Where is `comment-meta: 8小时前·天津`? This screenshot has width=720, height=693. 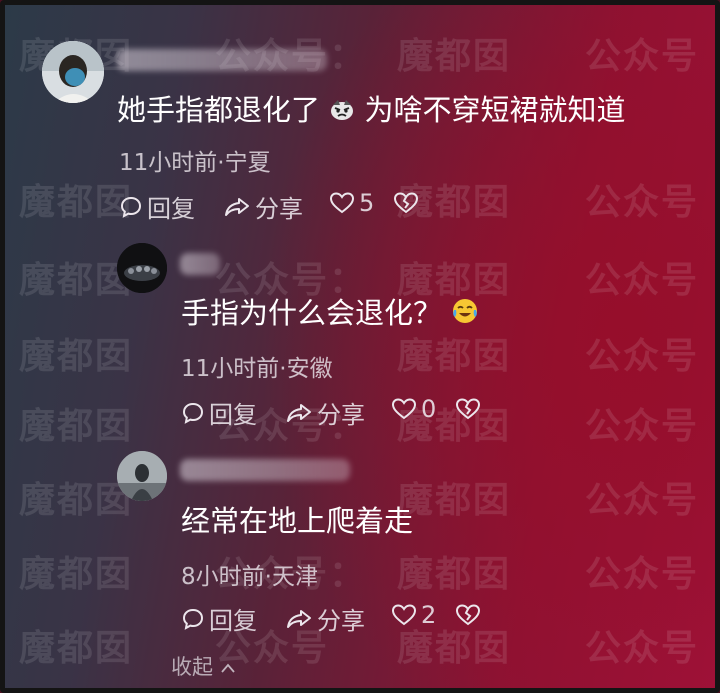 comment-meta: 8小时前·天津 is located at coordinates (249, 577).